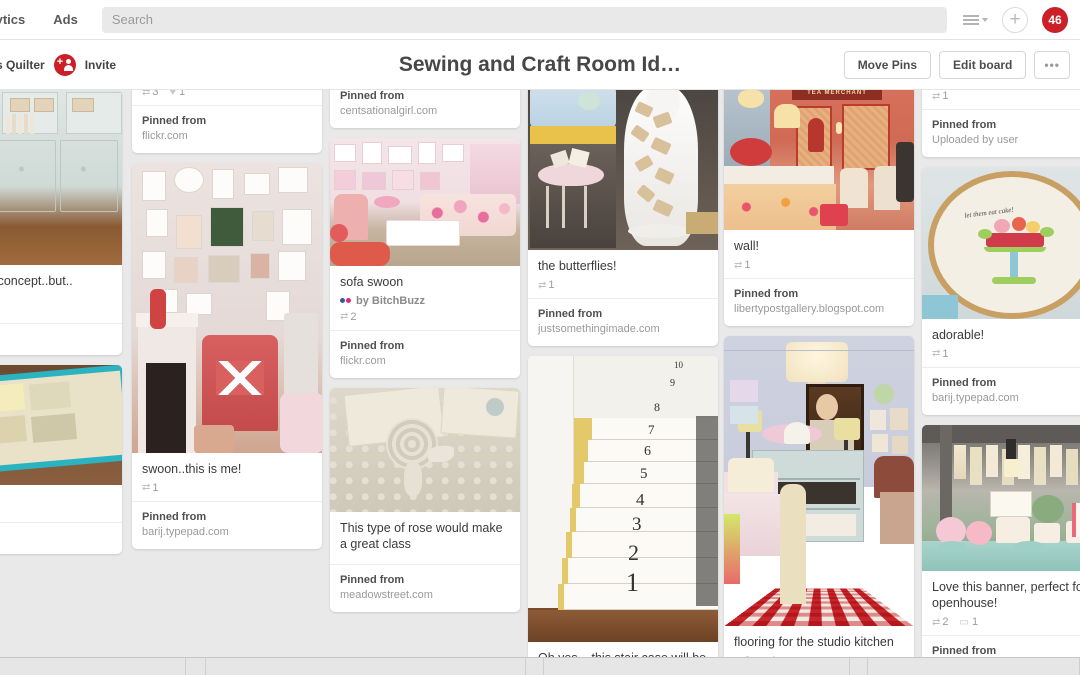 The width and height of the screenshot is (1080, 675). Describe the element at coordinates (1006, 595) in the screenshot. I see `pin-title: Love this banner, perfect for openhouse!` at that location.